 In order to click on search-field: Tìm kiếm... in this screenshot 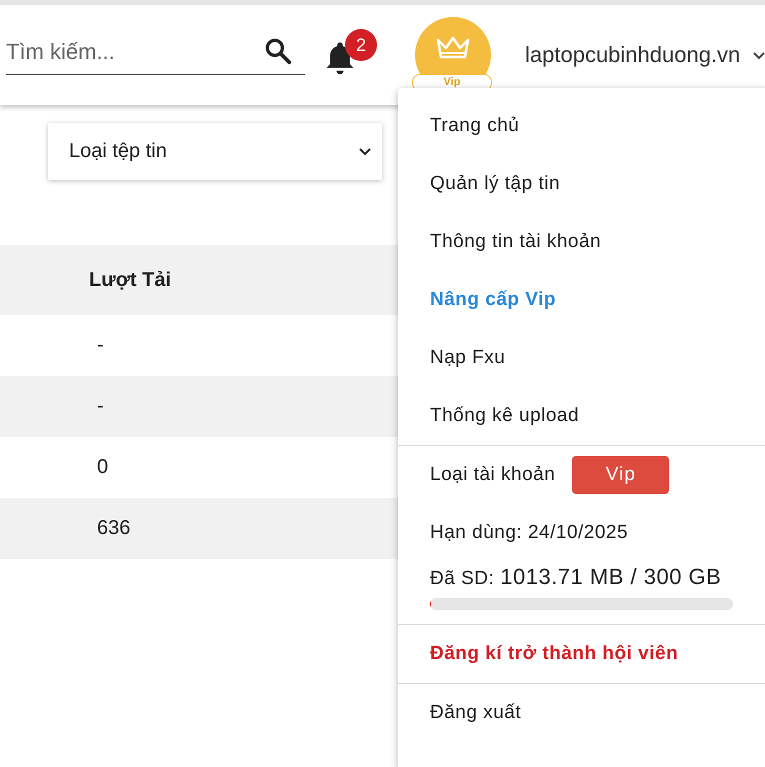, I will do `click(155, 52)`.